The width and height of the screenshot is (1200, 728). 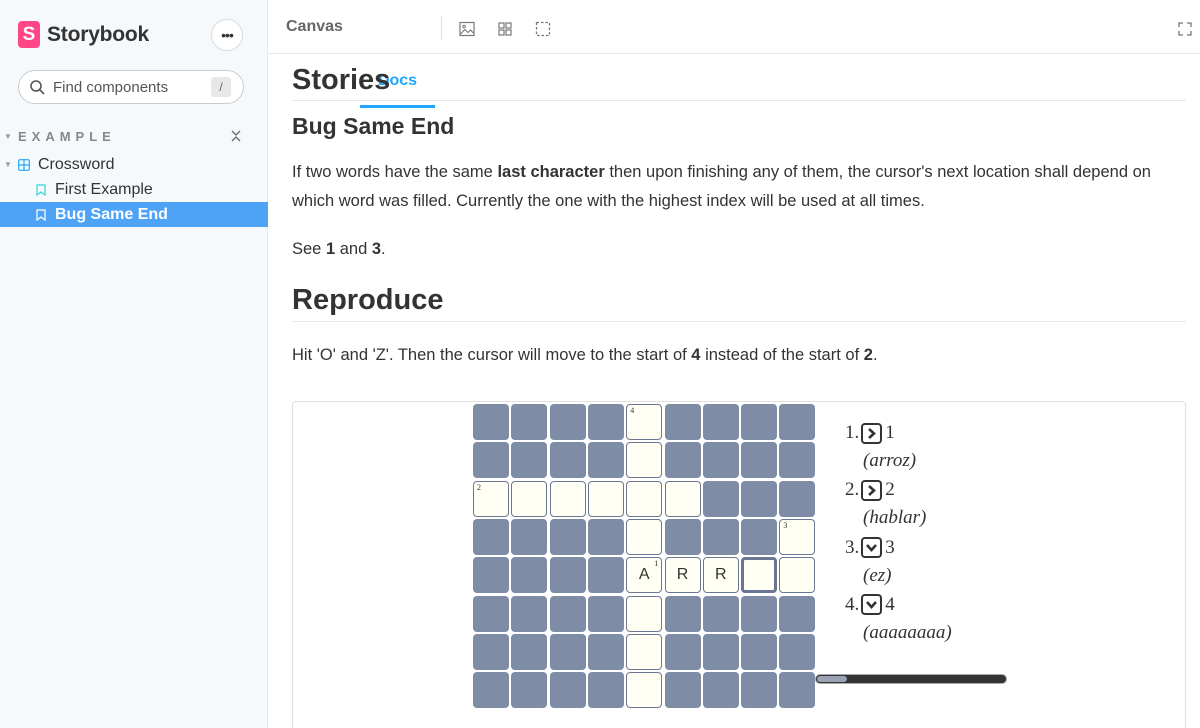 I want to click on cell-number: 4, so click(x=632, y=410).